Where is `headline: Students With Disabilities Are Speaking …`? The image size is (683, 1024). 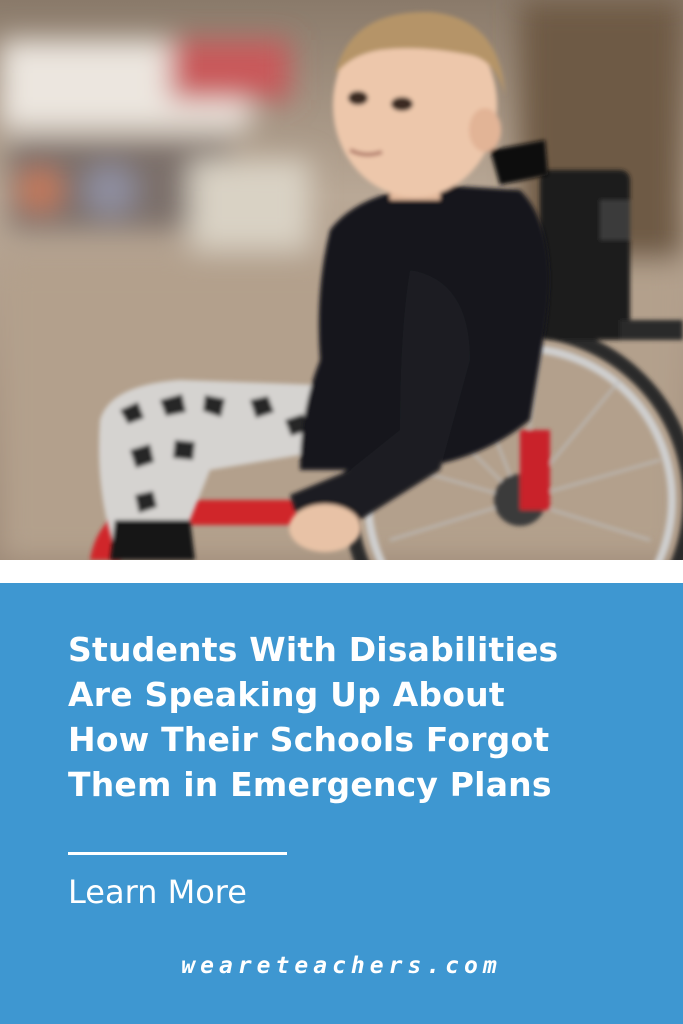
headline: Students With Disabilities Are Speaking … is located at coordinates (313, 717).